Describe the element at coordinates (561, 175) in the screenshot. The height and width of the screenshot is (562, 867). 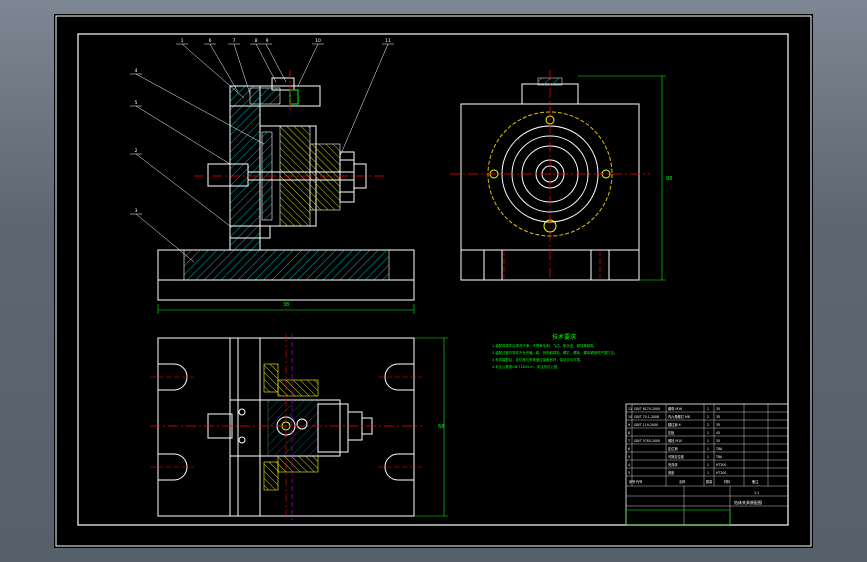
I see `side-view: 88` at that location.